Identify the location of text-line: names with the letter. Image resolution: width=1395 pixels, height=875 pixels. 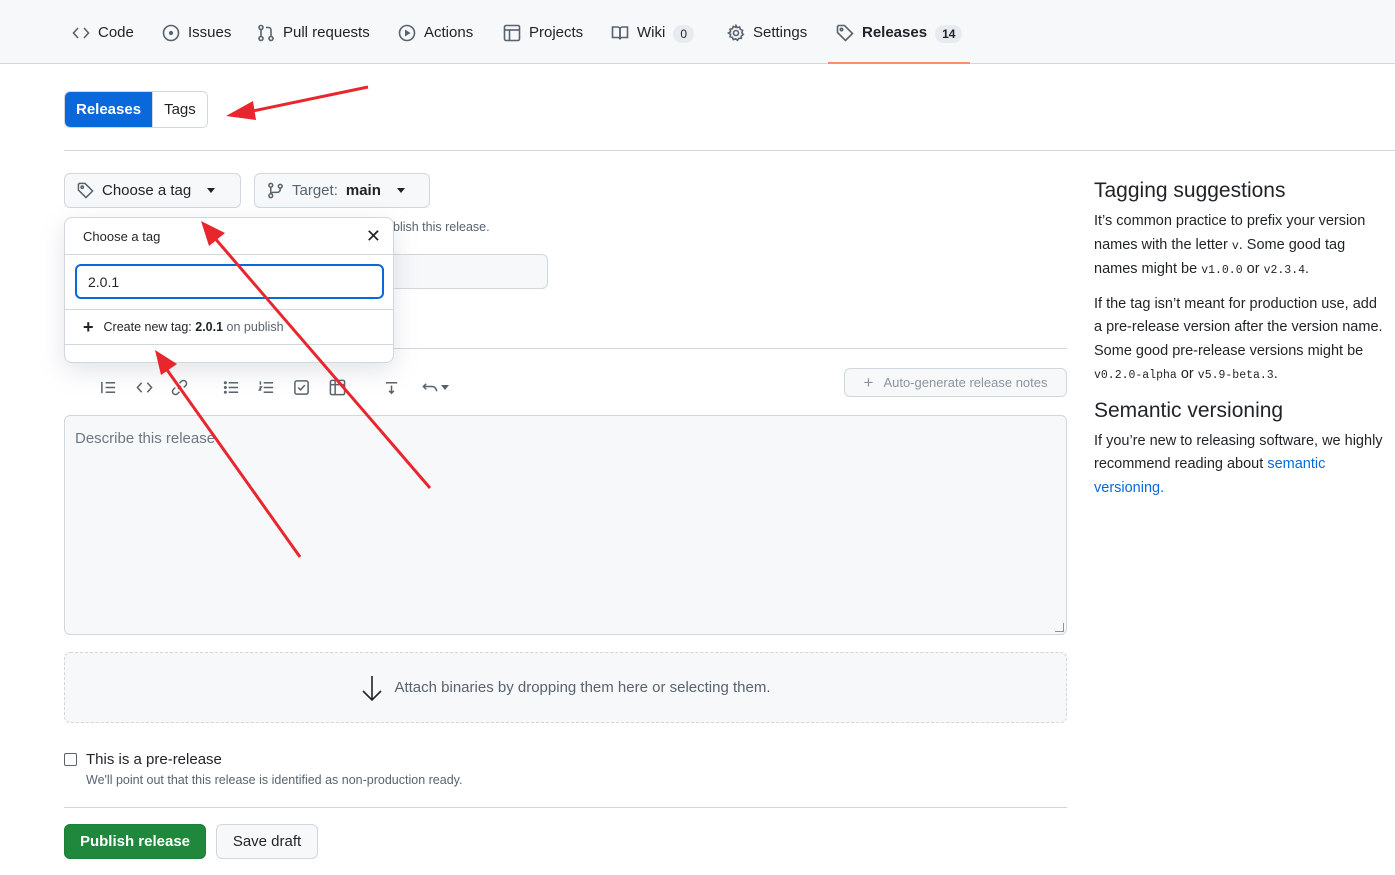
(1161, 244).